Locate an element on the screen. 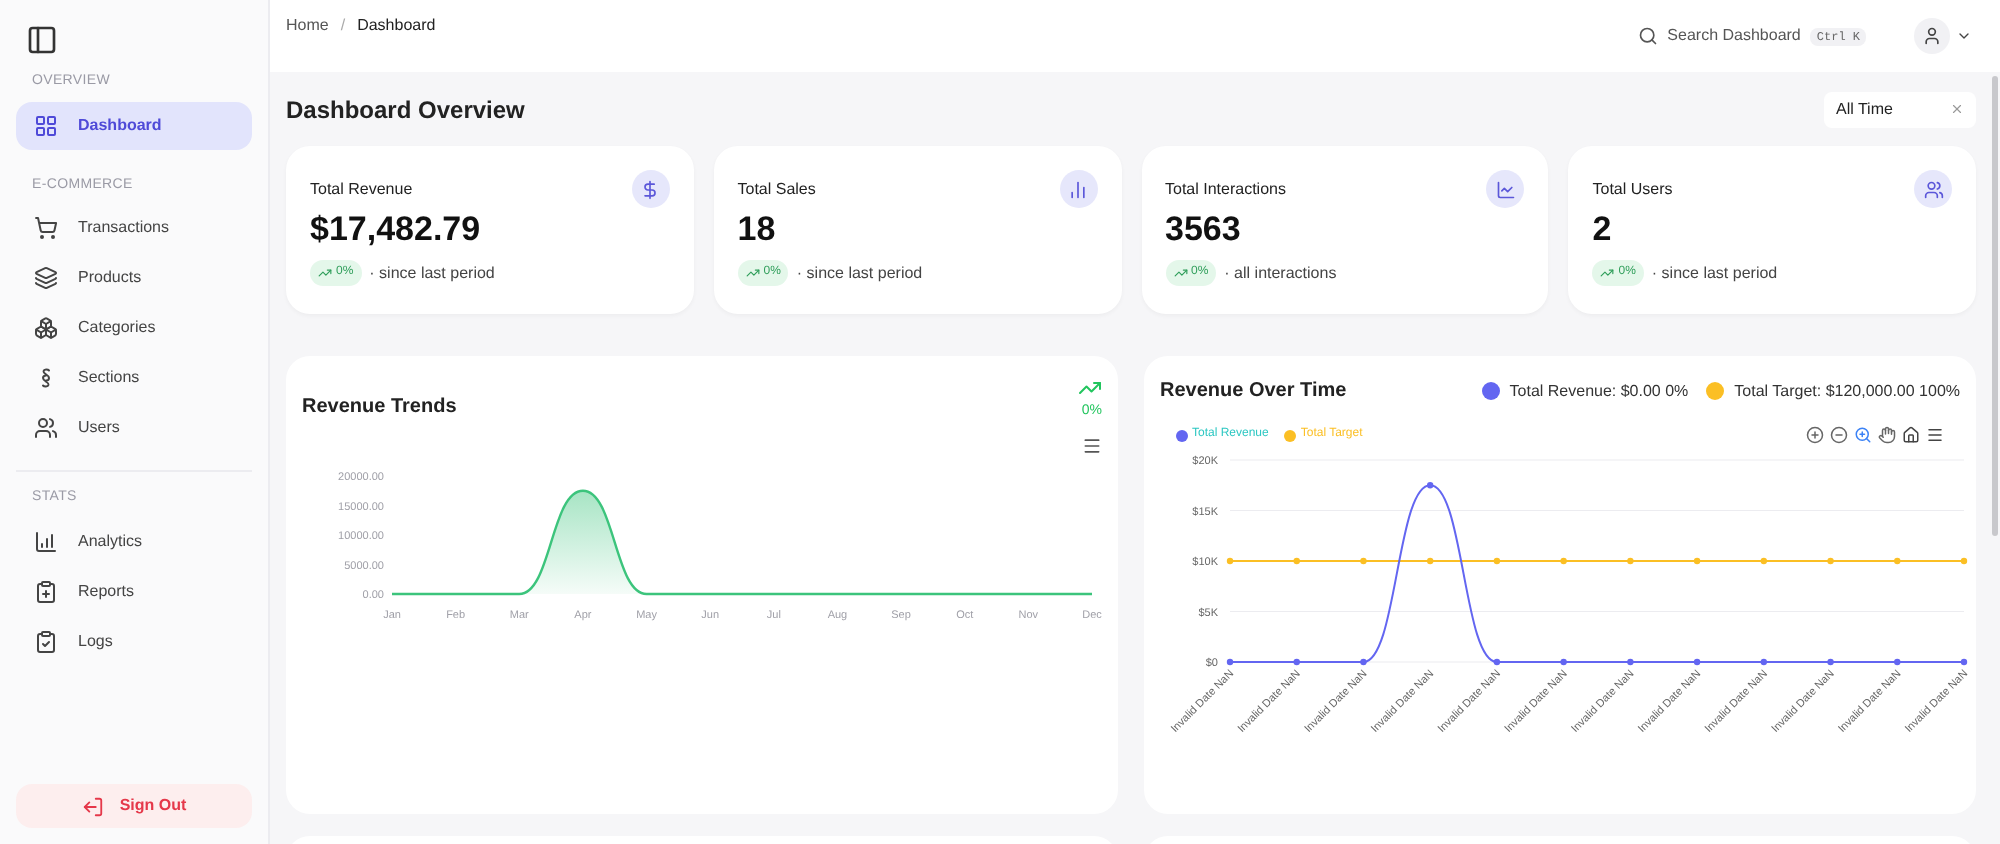  stat-value: 3563 is located at coordinates (1204, 229).